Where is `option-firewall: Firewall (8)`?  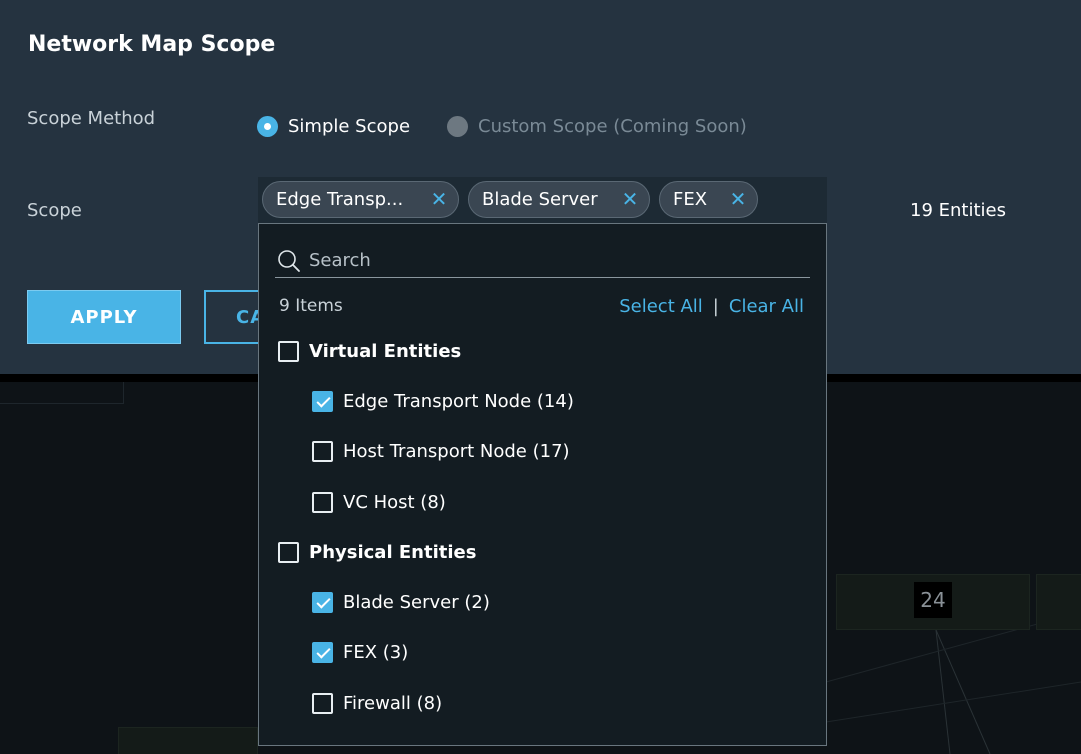
option-firewall: Firewall (8) is located at coordinates (377, 703).